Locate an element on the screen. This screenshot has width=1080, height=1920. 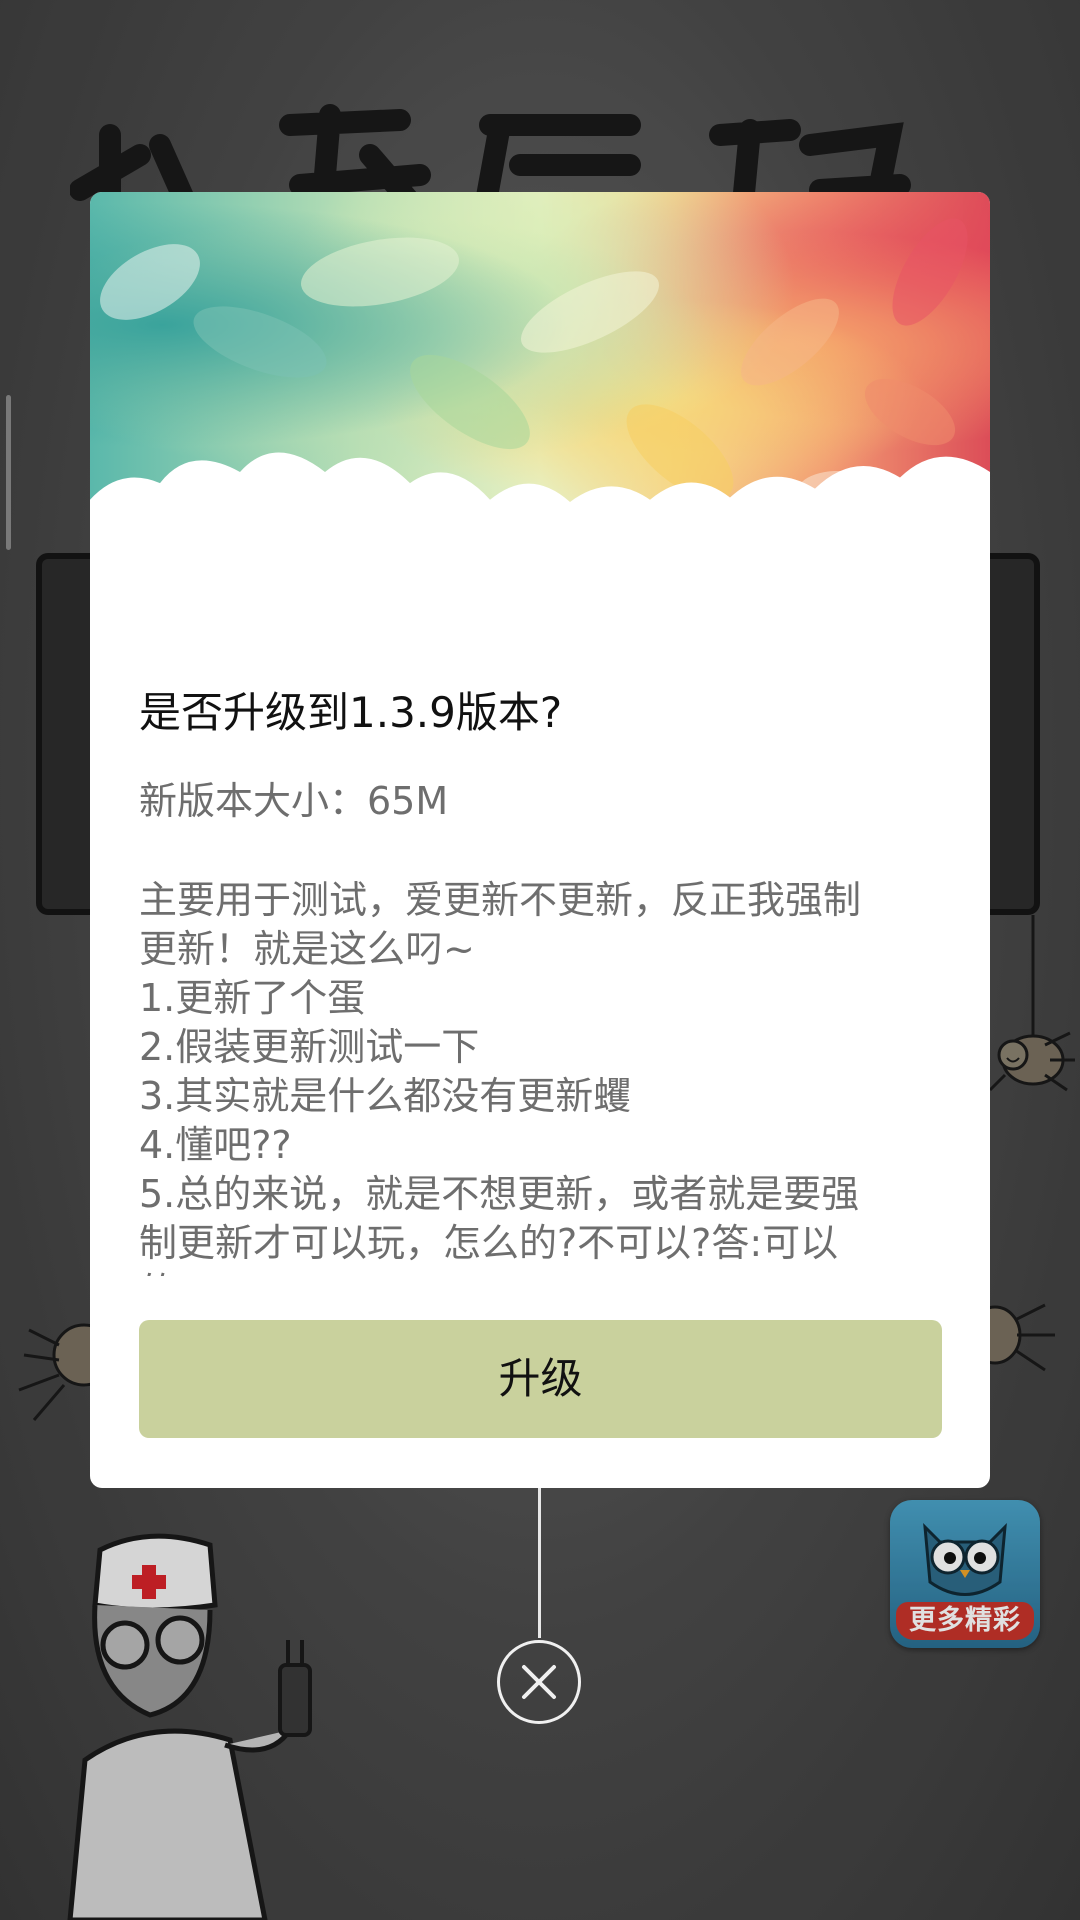
release-note-line: 1.更新了个蛋 is located at coordinates (252, 998).